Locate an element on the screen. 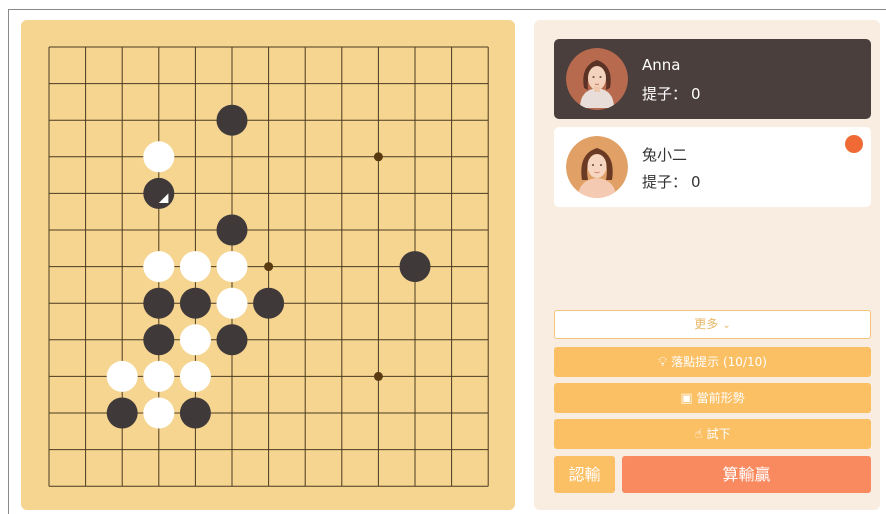 The width and height of the screenshot is (886, 514). hand-pointer-icon: ☝ is located at coordinates (698, 434).